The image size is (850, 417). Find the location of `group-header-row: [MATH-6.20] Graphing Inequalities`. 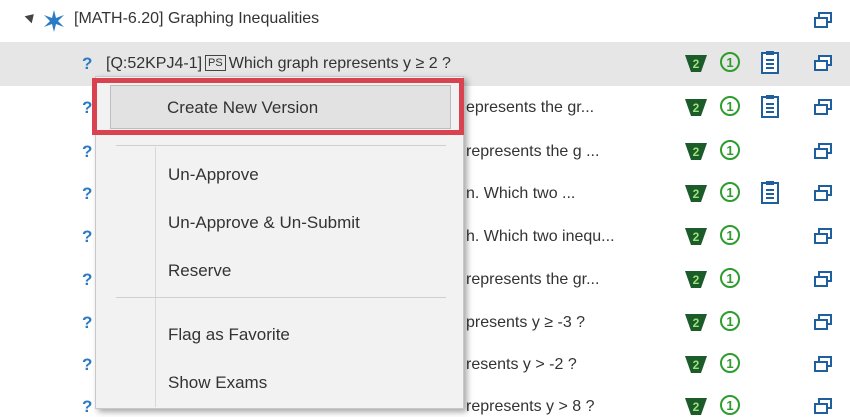

group-header-row: [MATH-6.20] Graphing Inequalities is located at coordinates (425, 20).